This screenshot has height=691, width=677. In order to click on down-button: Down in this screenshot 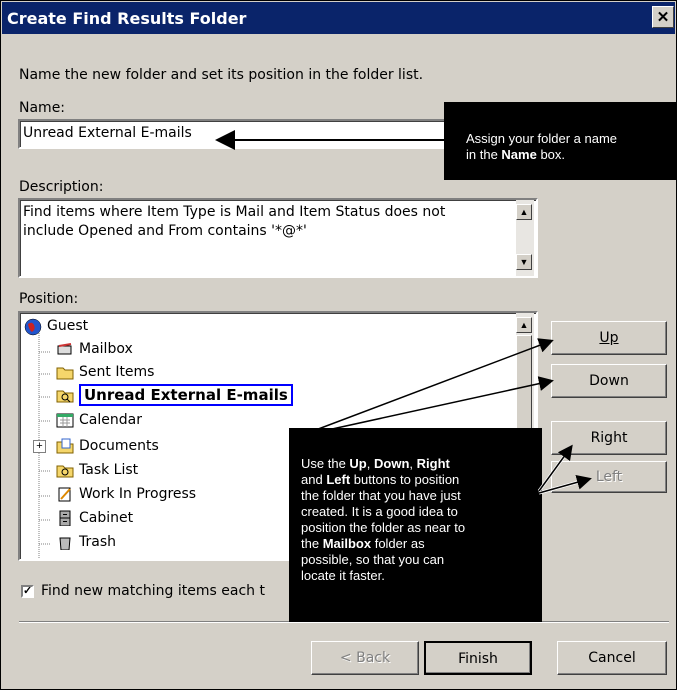, I will do `click(609, 381)`.